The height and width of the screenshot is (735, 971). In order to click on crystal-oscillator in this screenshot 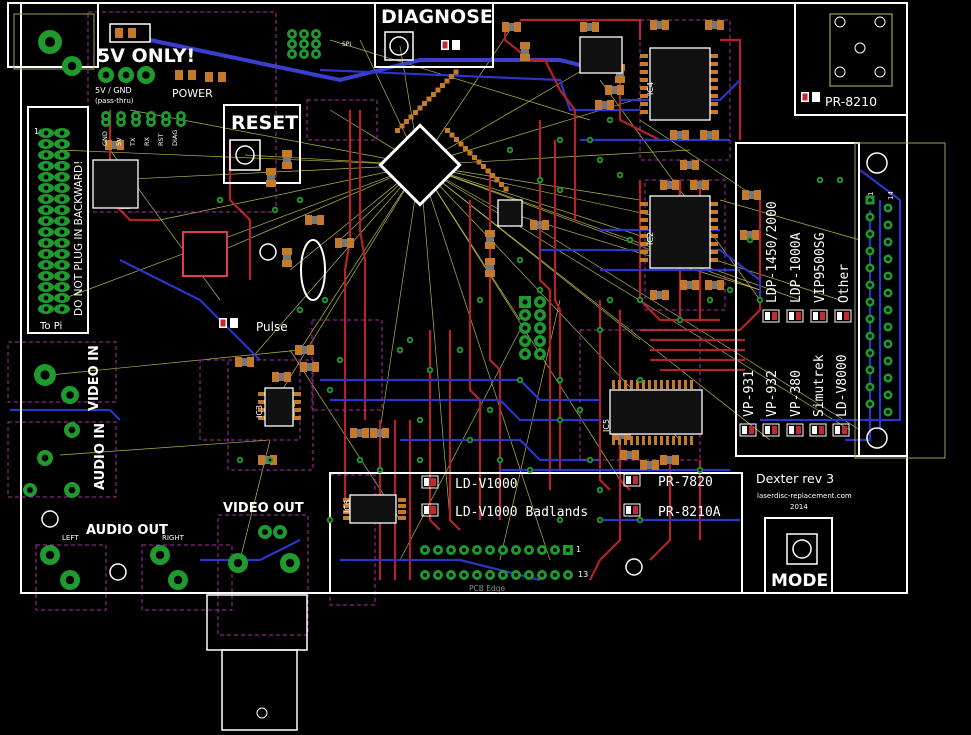, I will do `click(313, 270)`.